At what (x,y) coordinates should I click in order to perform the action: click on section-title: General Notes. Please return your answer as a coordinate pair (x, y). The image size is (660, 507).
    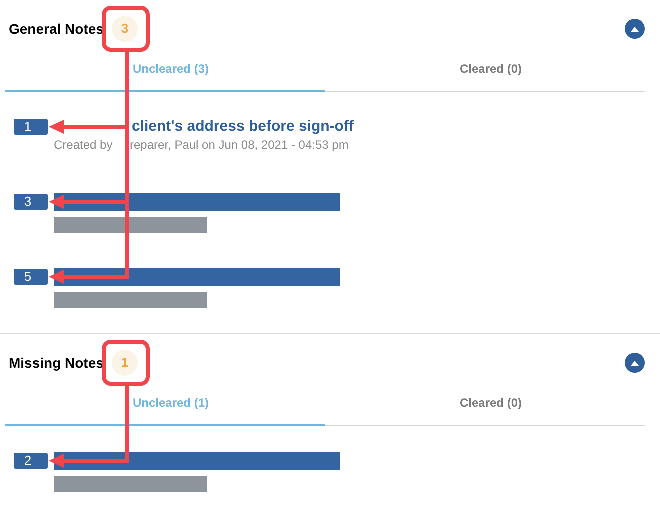
    Looking at the image, I should click on (57, 29).